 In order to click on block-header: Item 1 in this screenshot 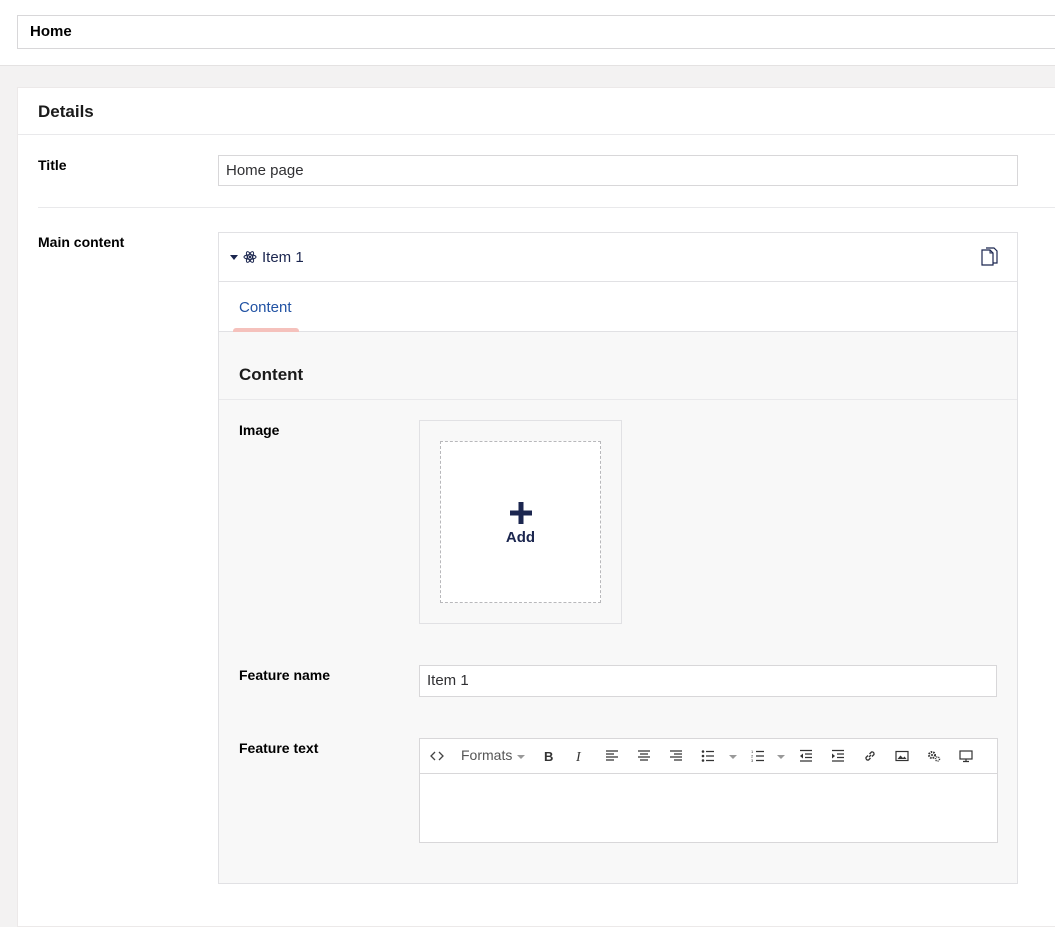, I will do `click(618, 257)`.